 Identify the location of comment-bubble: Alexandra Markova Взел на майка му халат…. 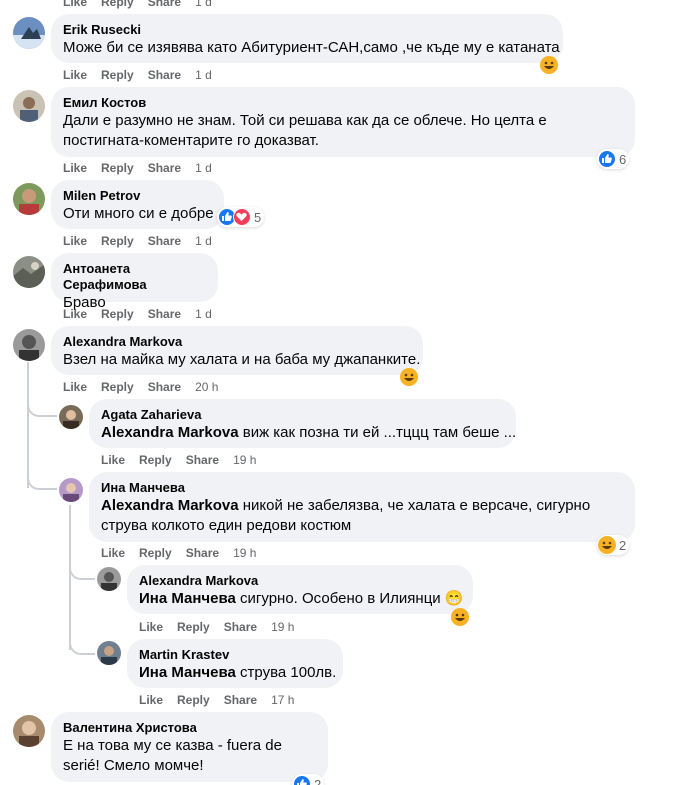
(237, 350).